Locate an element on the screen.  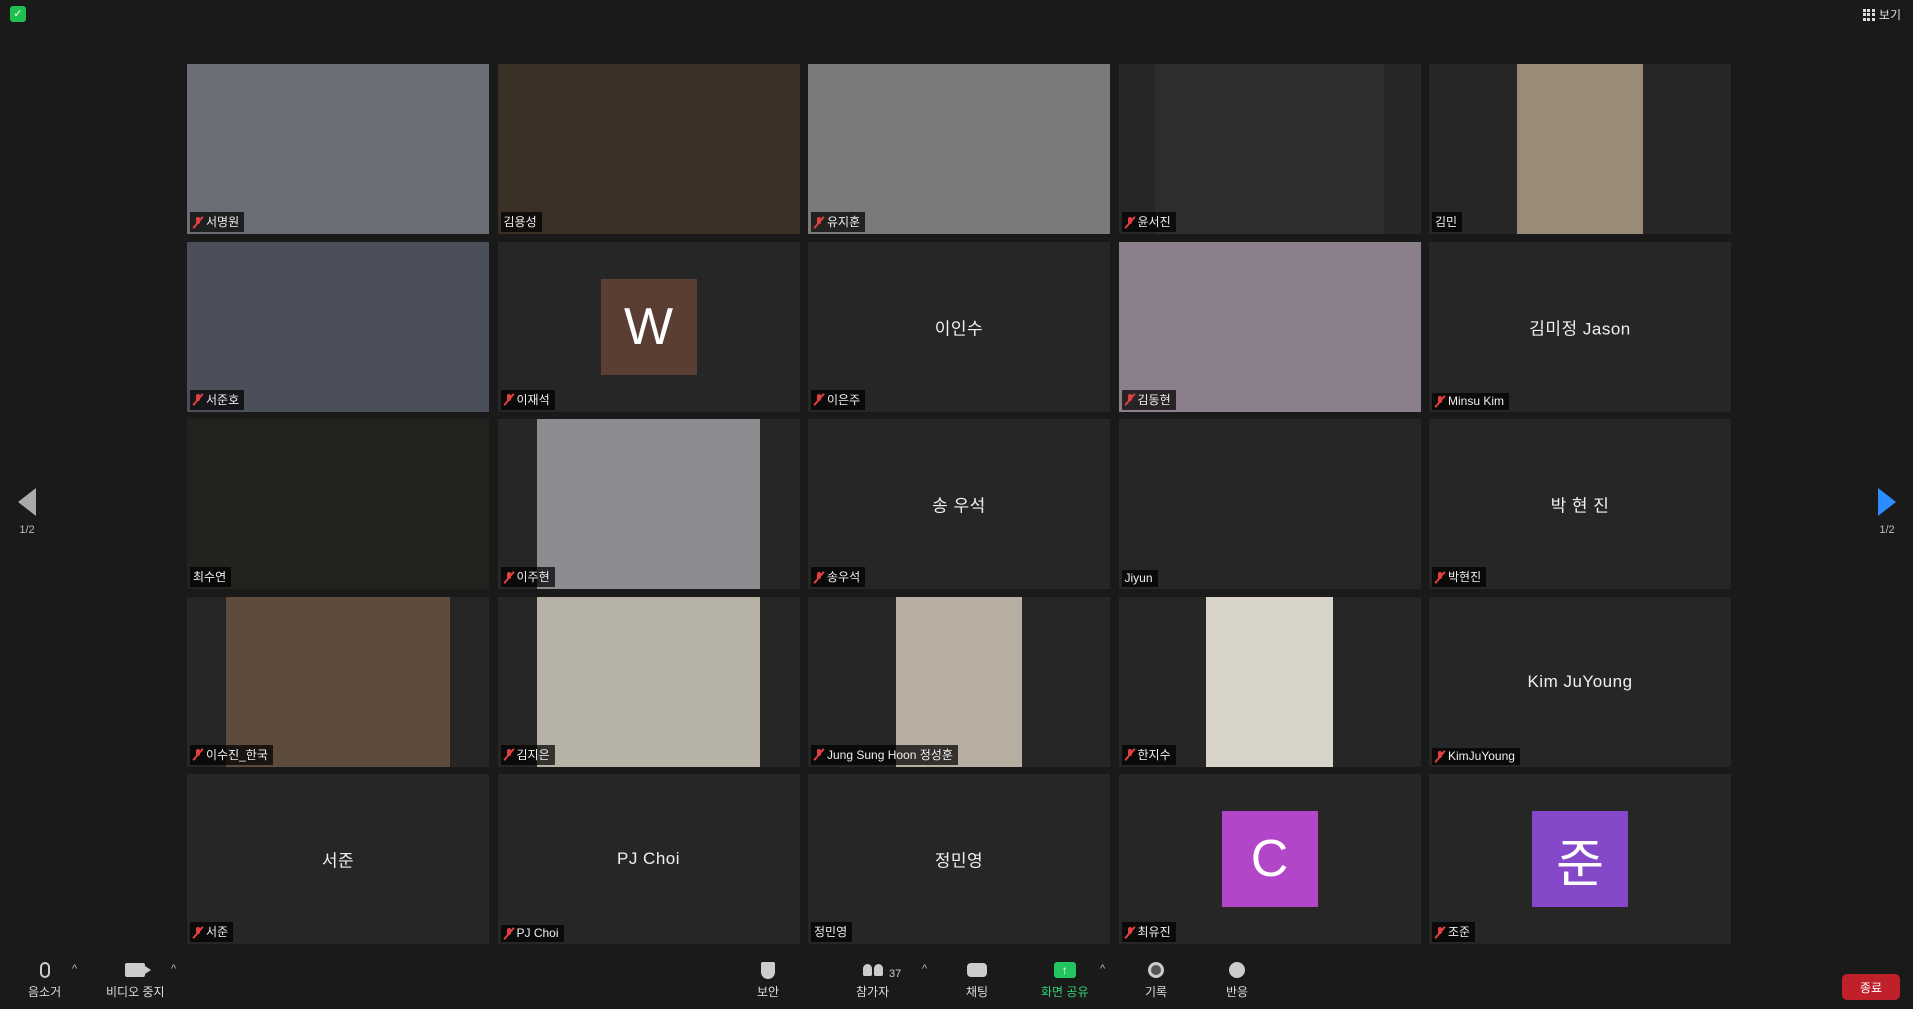
participant-avatar: C is located at coordinates (1269, 859).